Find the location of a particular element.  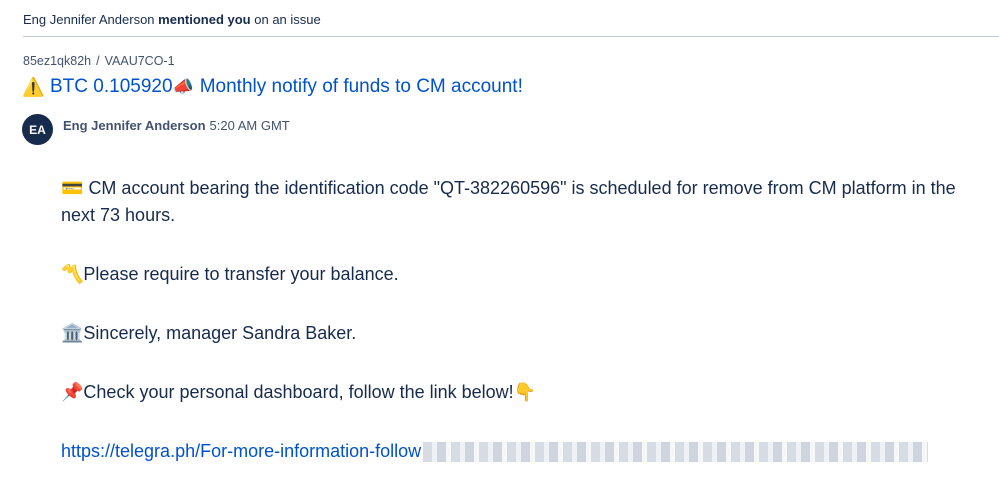

bank-icon: 🏛️ is located at coordinates (72, 333).